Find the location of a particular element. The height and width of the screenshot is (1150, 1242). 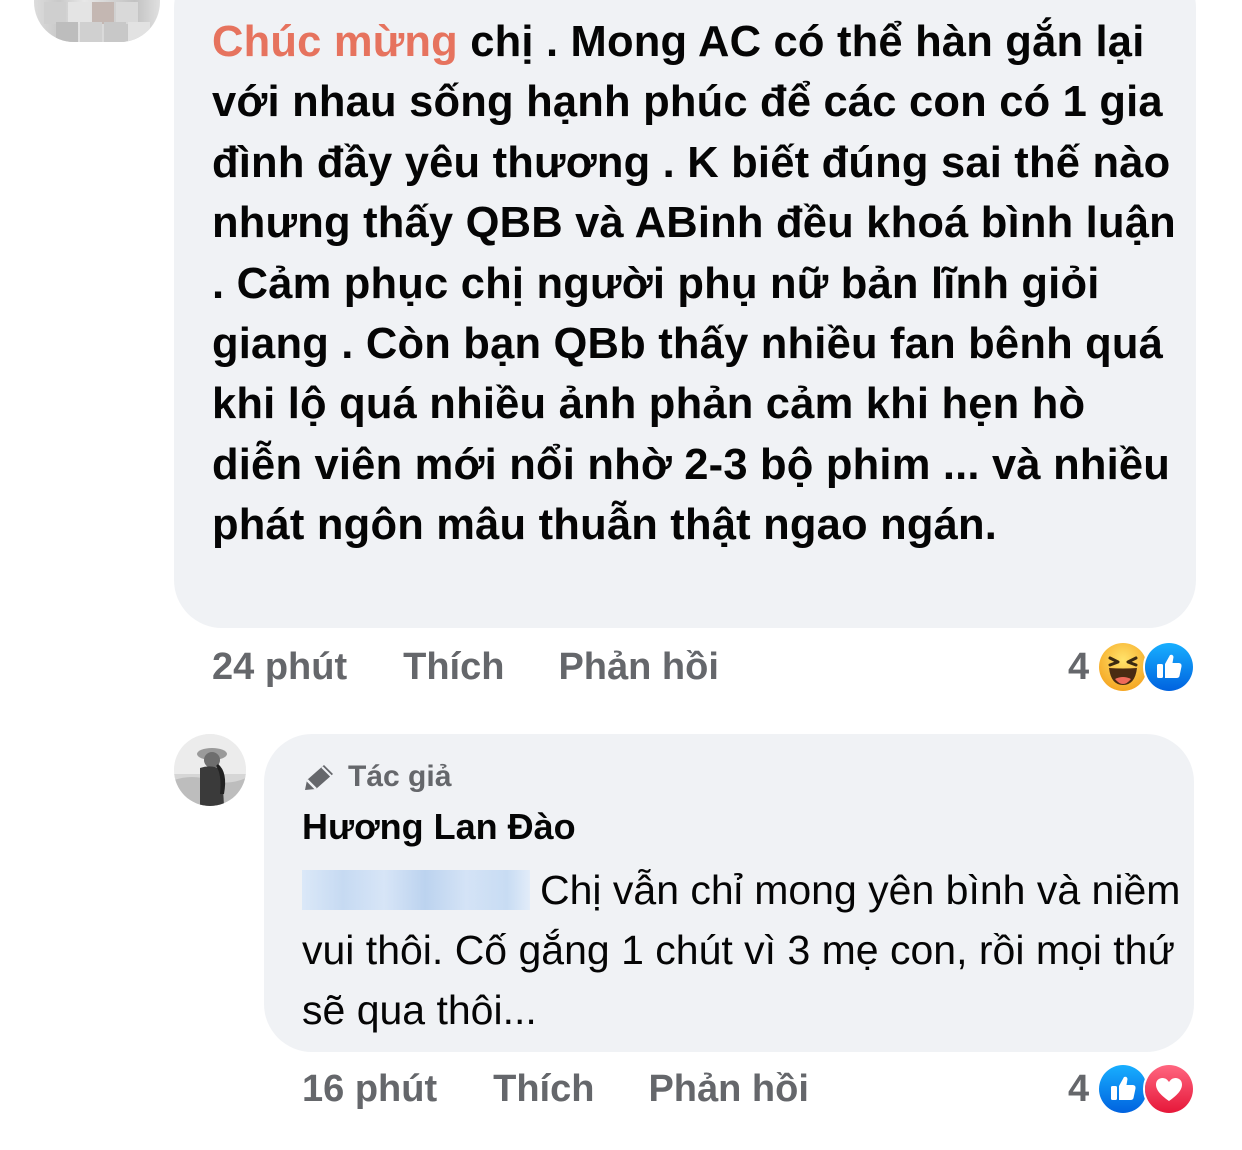

reply-actions: 16 phút Thích Phản hồi is located at coordinates (555, 1089).